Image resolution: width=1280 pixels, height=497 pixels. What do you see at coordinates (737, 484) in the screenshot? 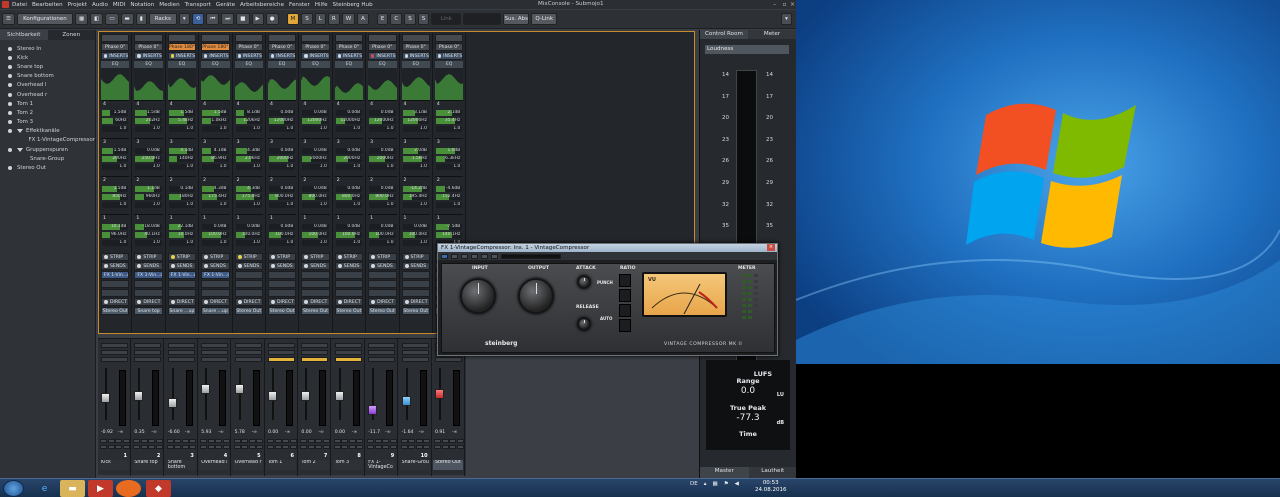
I see `volume-icon: ◀` at bounding box center [737, 484].